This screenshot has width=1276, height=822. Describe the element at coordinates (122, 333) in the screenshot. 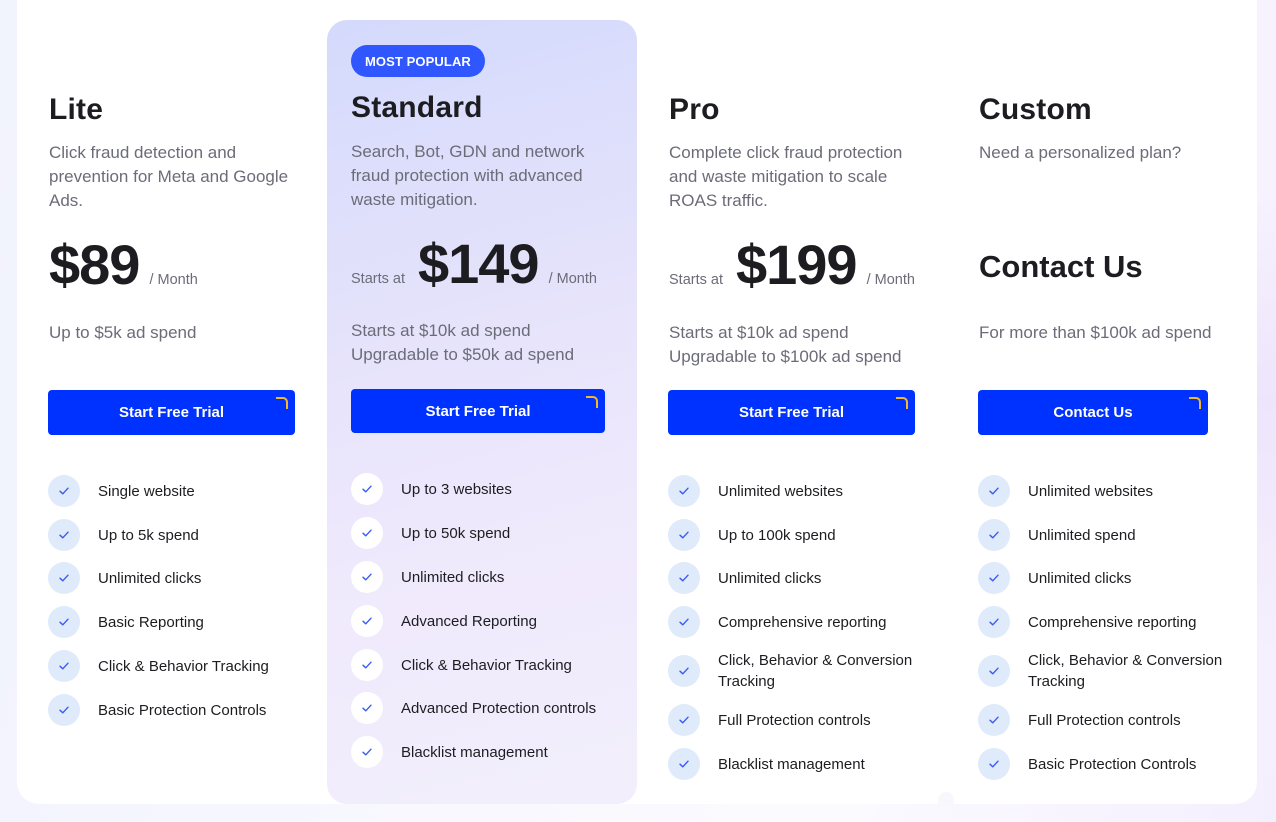

I see `ad-spend-info: Up to $5k ad spend` at that location.